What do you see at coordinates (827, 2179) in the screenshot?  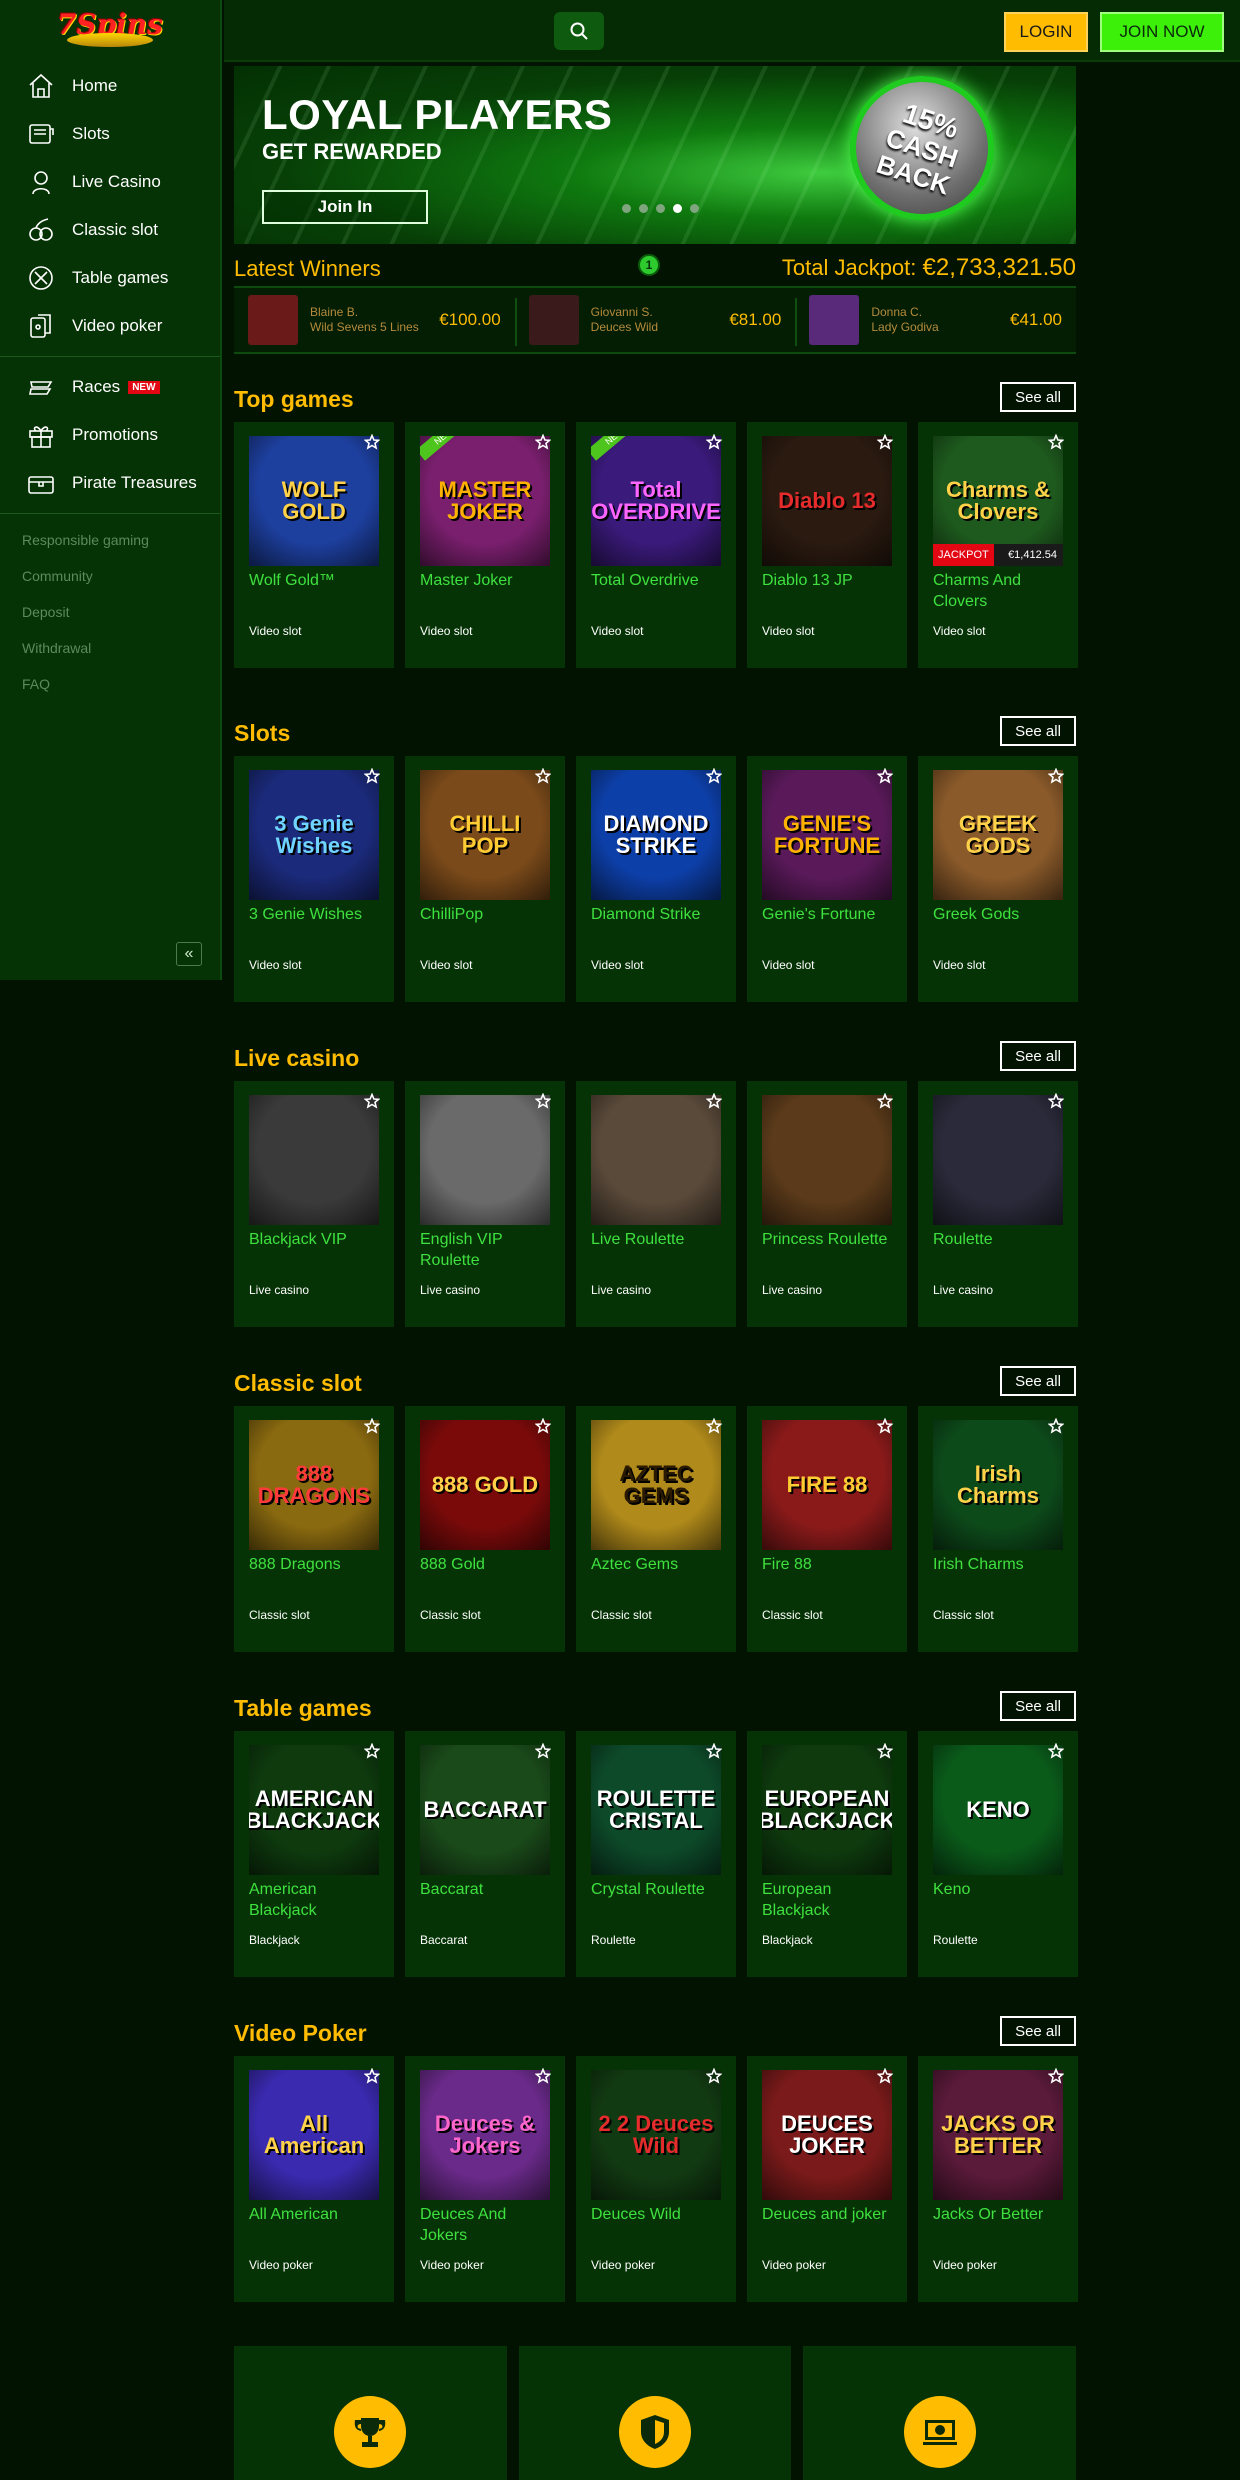 I see `game-card: DEUCES JOKER Deuces and joker Video poker` at bounding box center [827, 2179].